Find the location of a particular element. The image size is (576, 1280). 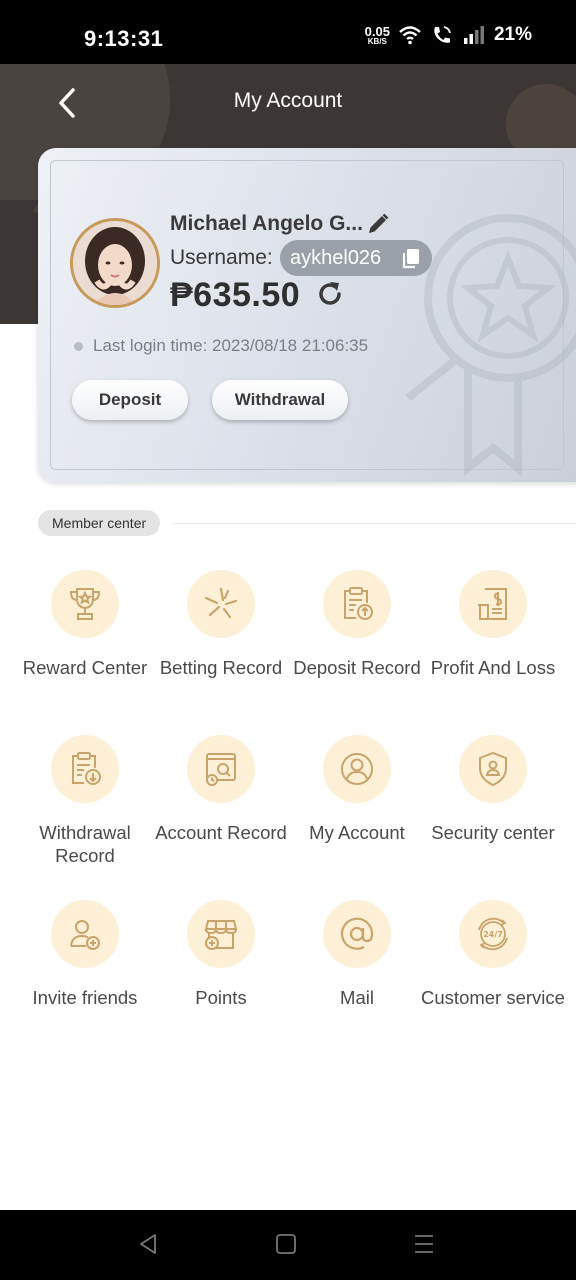

invite-friends-item: Invite friends is located at coordinates (85, 954).